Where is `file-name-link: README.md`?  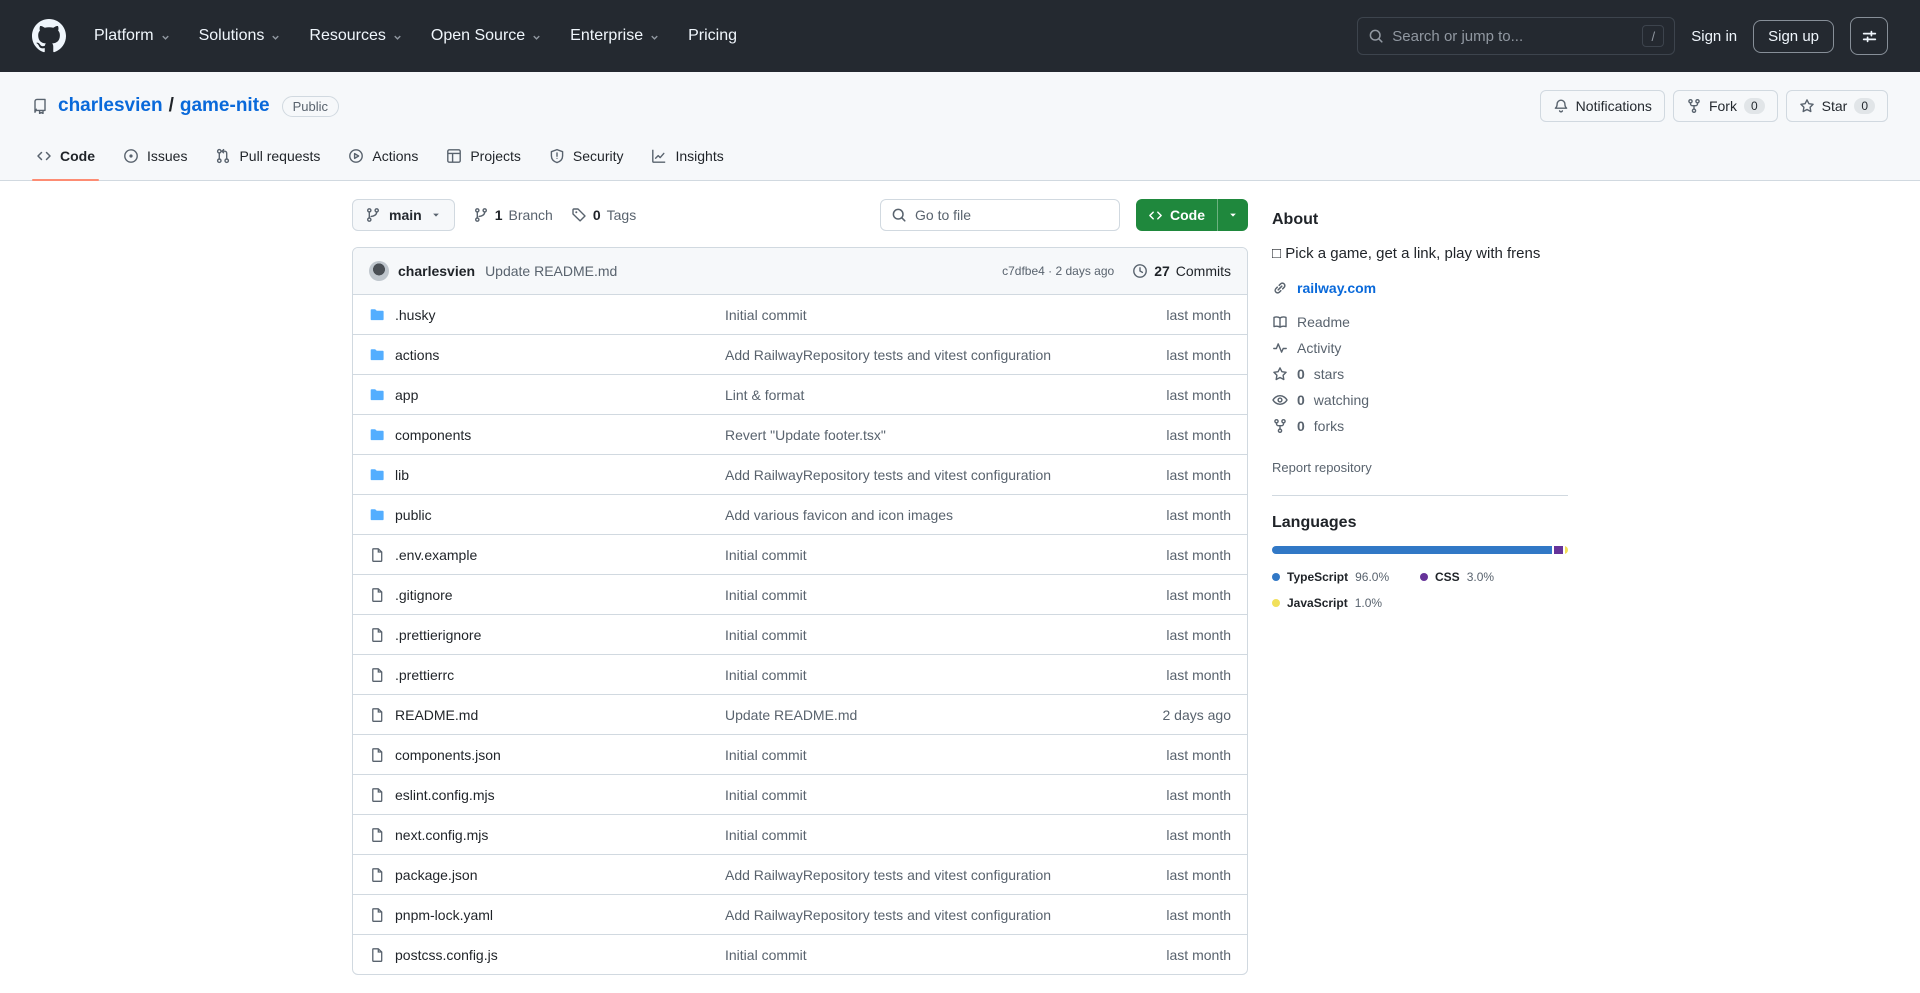 file-name-link: README.md is located at coordinates (436, 715).